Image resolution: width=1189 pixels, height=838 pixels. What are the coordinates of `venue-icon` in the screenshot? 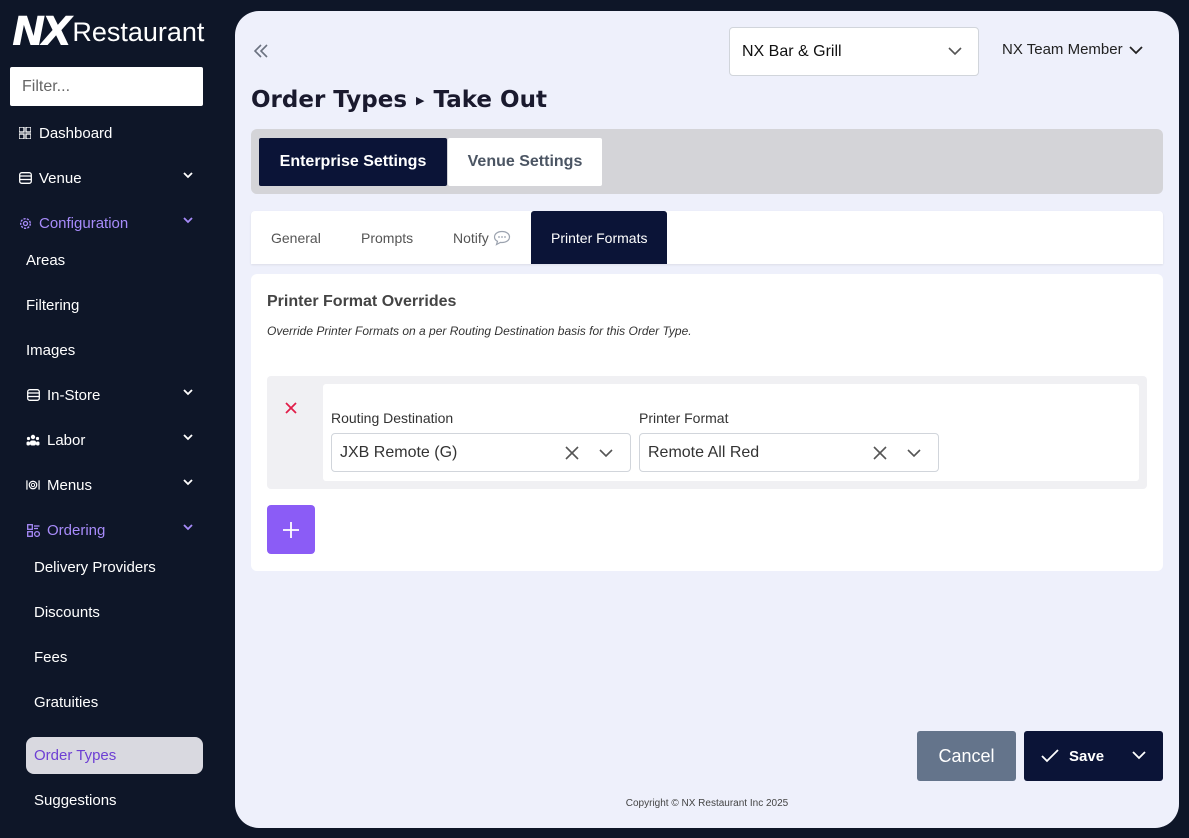 It's located at (25, 178).